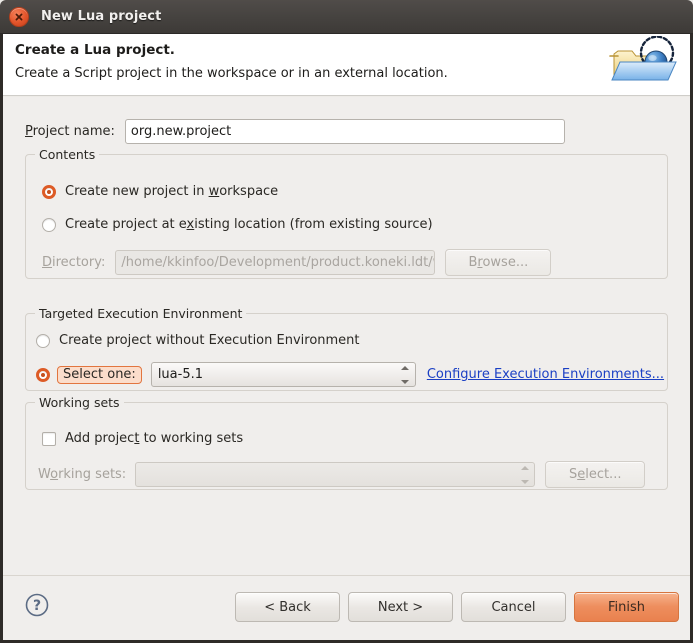  Describe the element at coordinates (335, 474) in the screenshot. I see `working-sets-combo` at that location.